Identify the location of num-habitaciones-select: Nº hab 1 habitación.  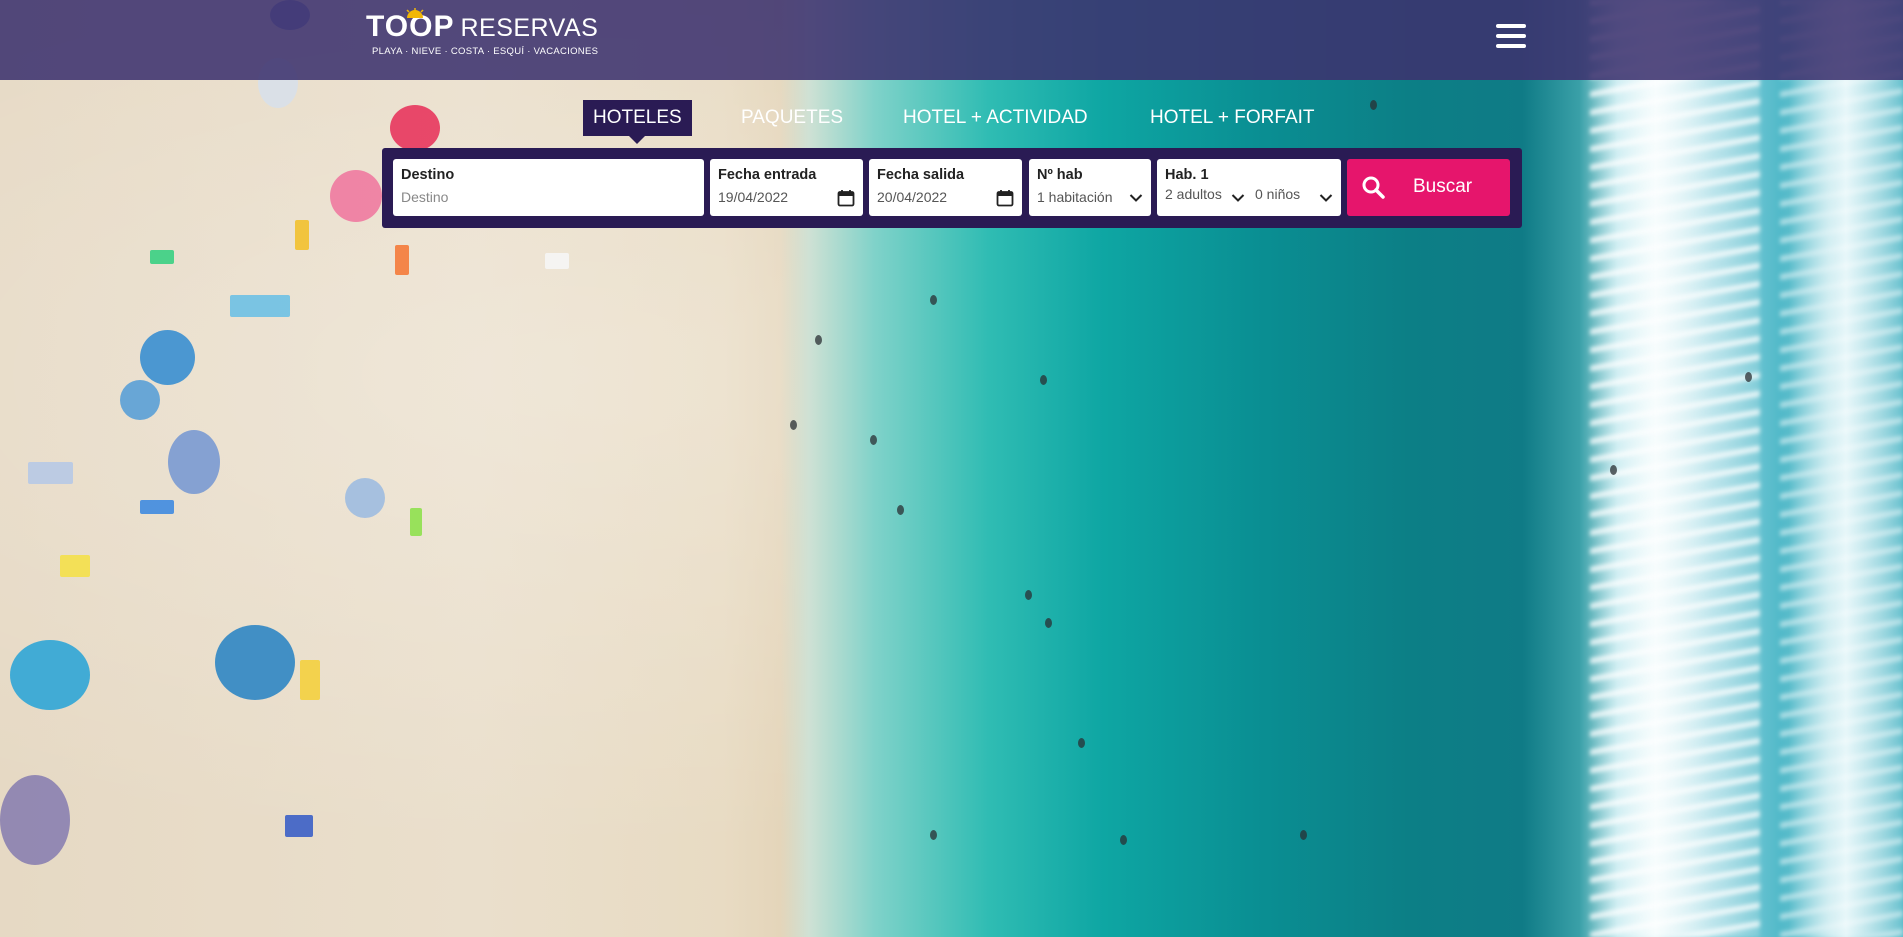
(1090, 187).